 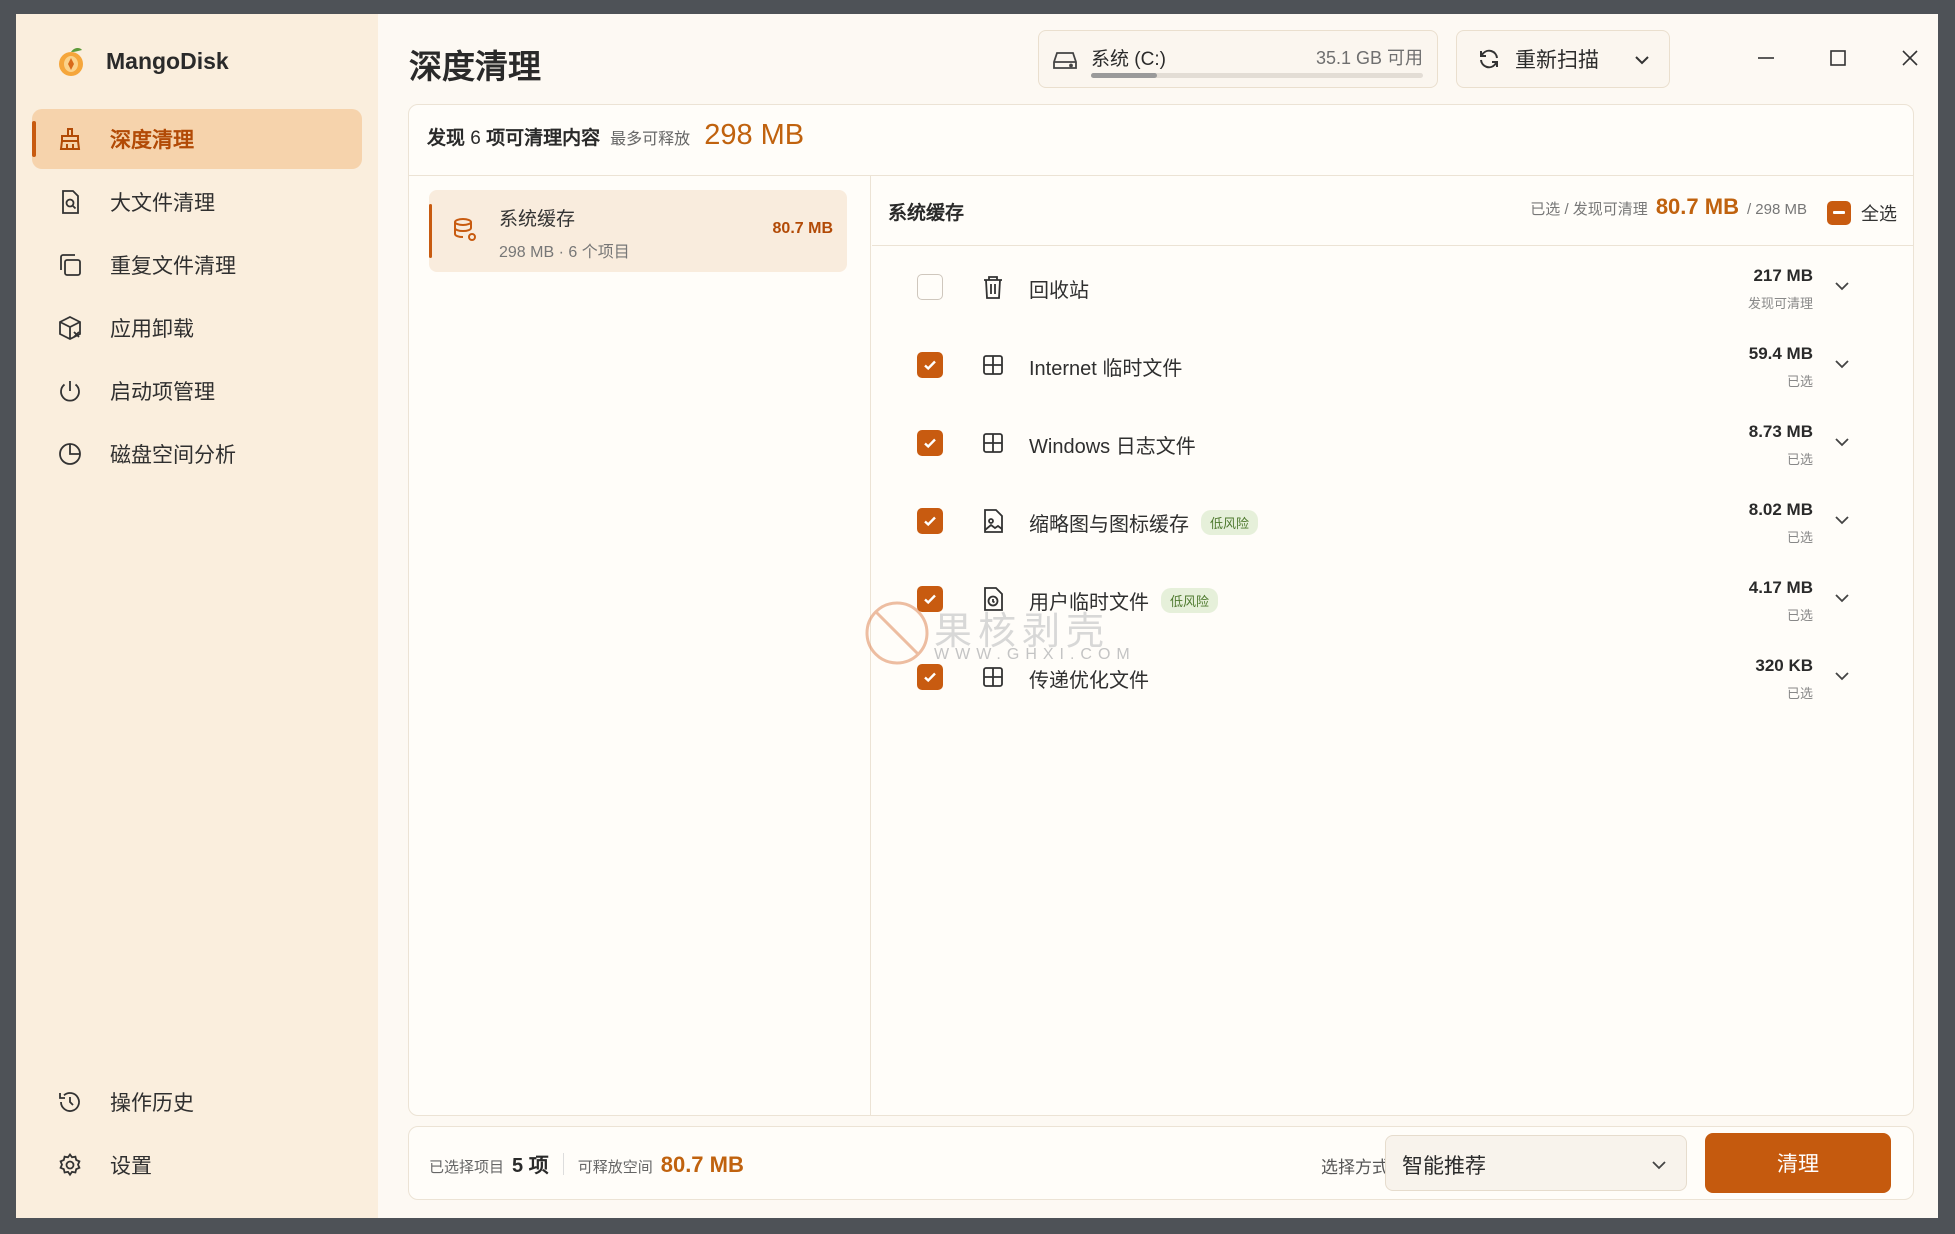 What do you see at coordinates (638, 231) in the screenshot?
I see `category-card-system-cache: 系统缓存 298 MB · 6 个项目 80.7 MB` at bounding box center [638, 231].